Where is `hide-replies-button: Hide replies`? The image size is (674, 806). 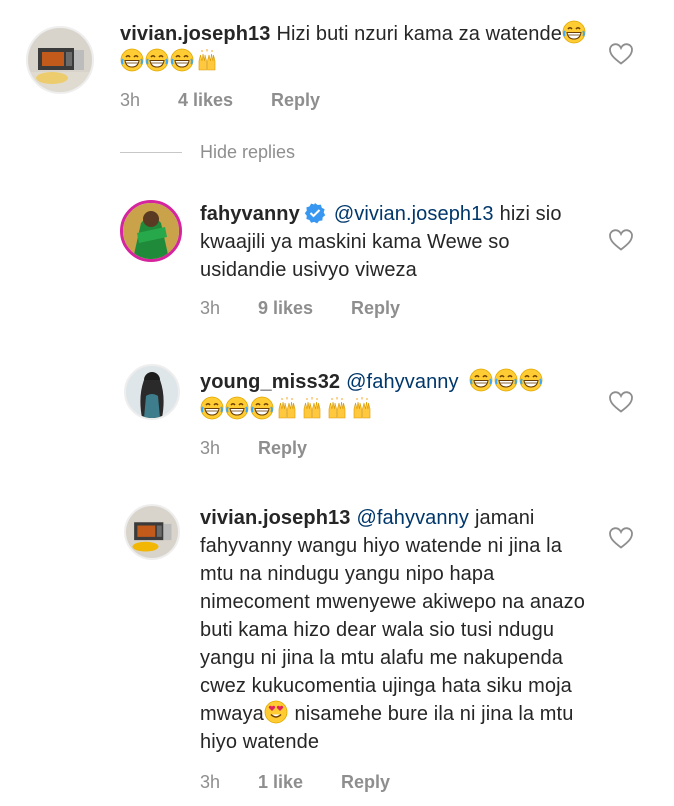 hide-replies-button: Hide replies is located at coordinates (207, 152).